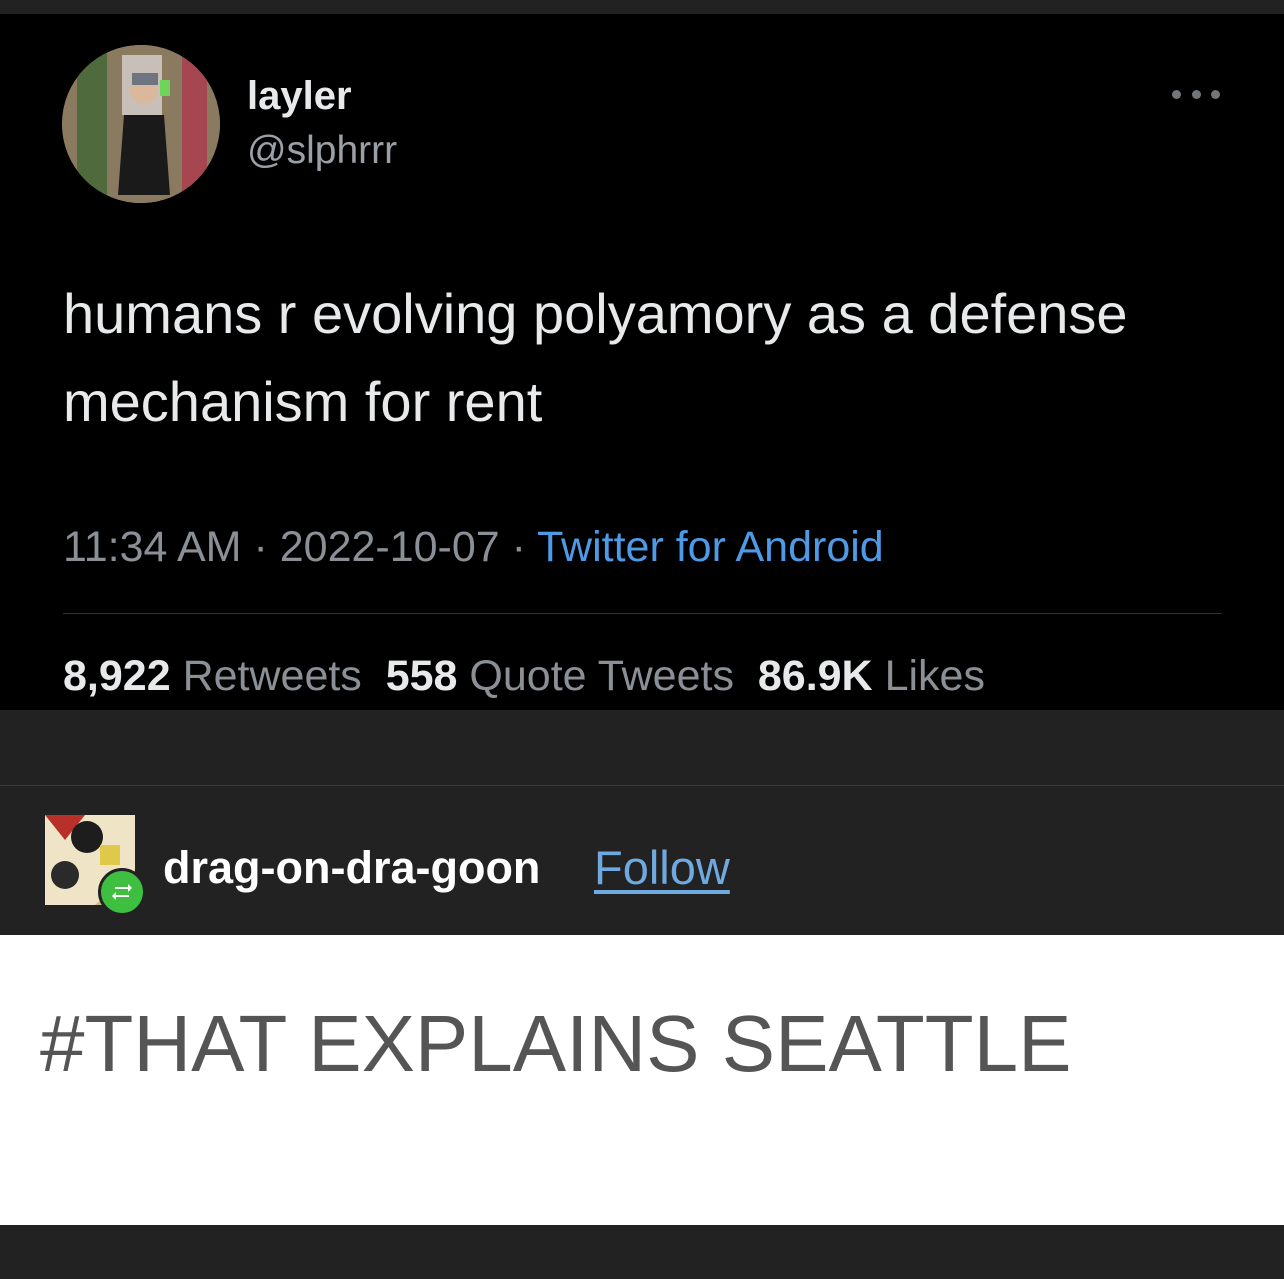 The image size is (1284, 1279). What do you see at coordinates (141, 124) in the screenshot?
I see `tweet-author-avatar` at bounding box center [141, 124].